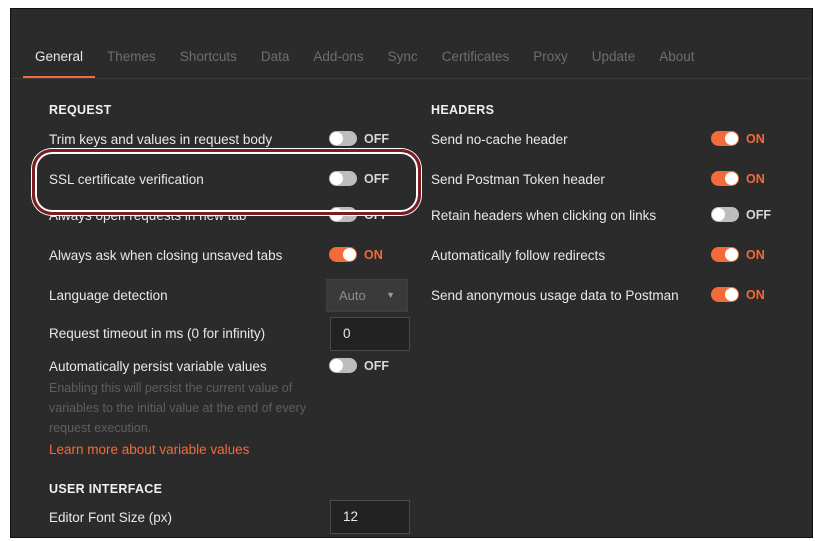  I want to click on timeout-row: Request timeout in ms (0 for infinity), so click(157, 333).